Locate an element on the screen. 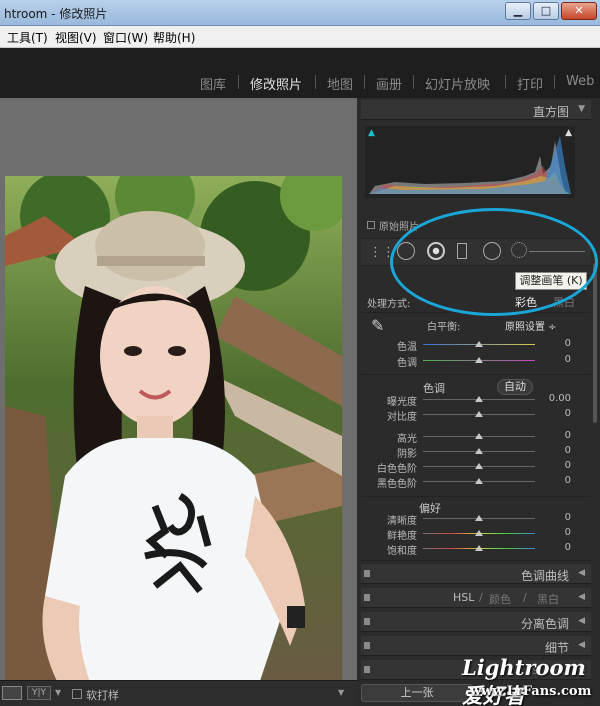 This screenshot has width=600, height=706. detail-panel-header: 细节 ◀ is located at coordinates (476, 646).